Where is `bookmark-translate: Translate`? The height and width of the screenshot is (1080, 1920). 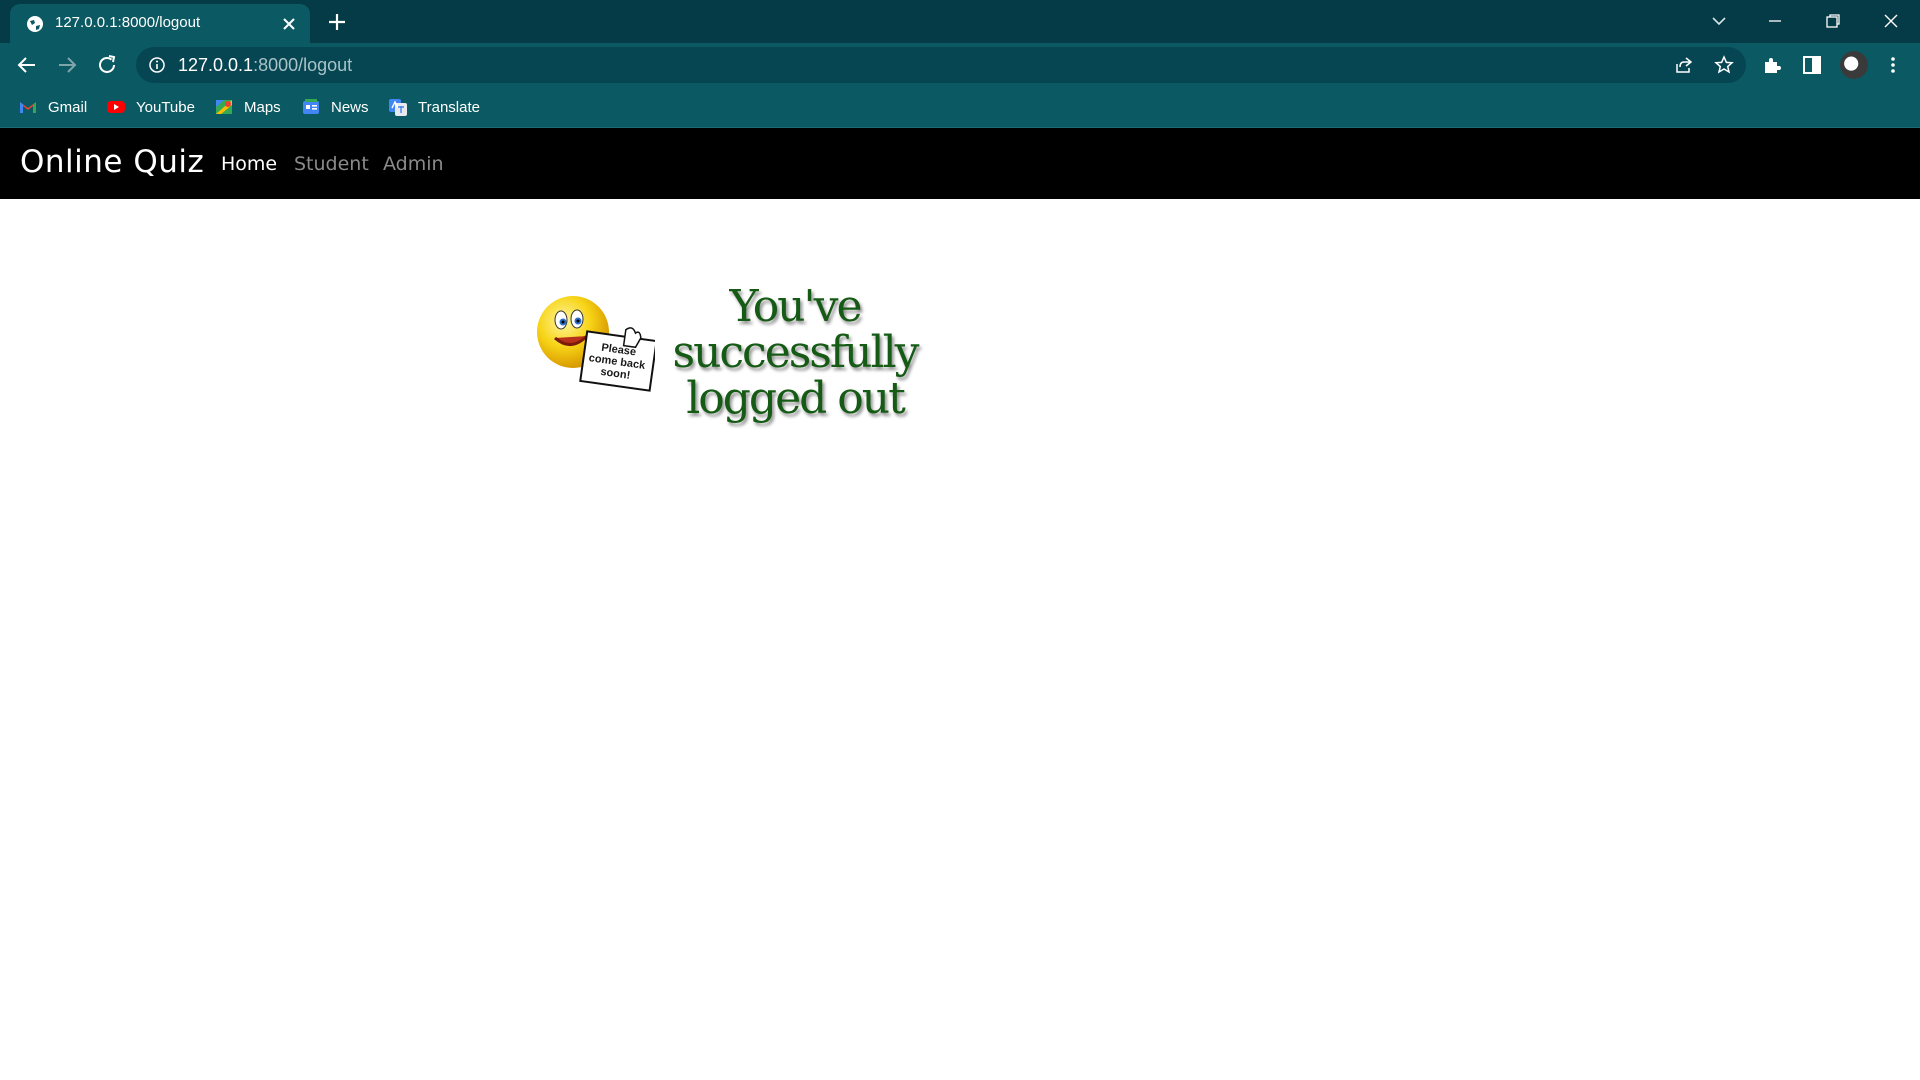 bookmark-translate: Translate is located at coordinates (434, 107).